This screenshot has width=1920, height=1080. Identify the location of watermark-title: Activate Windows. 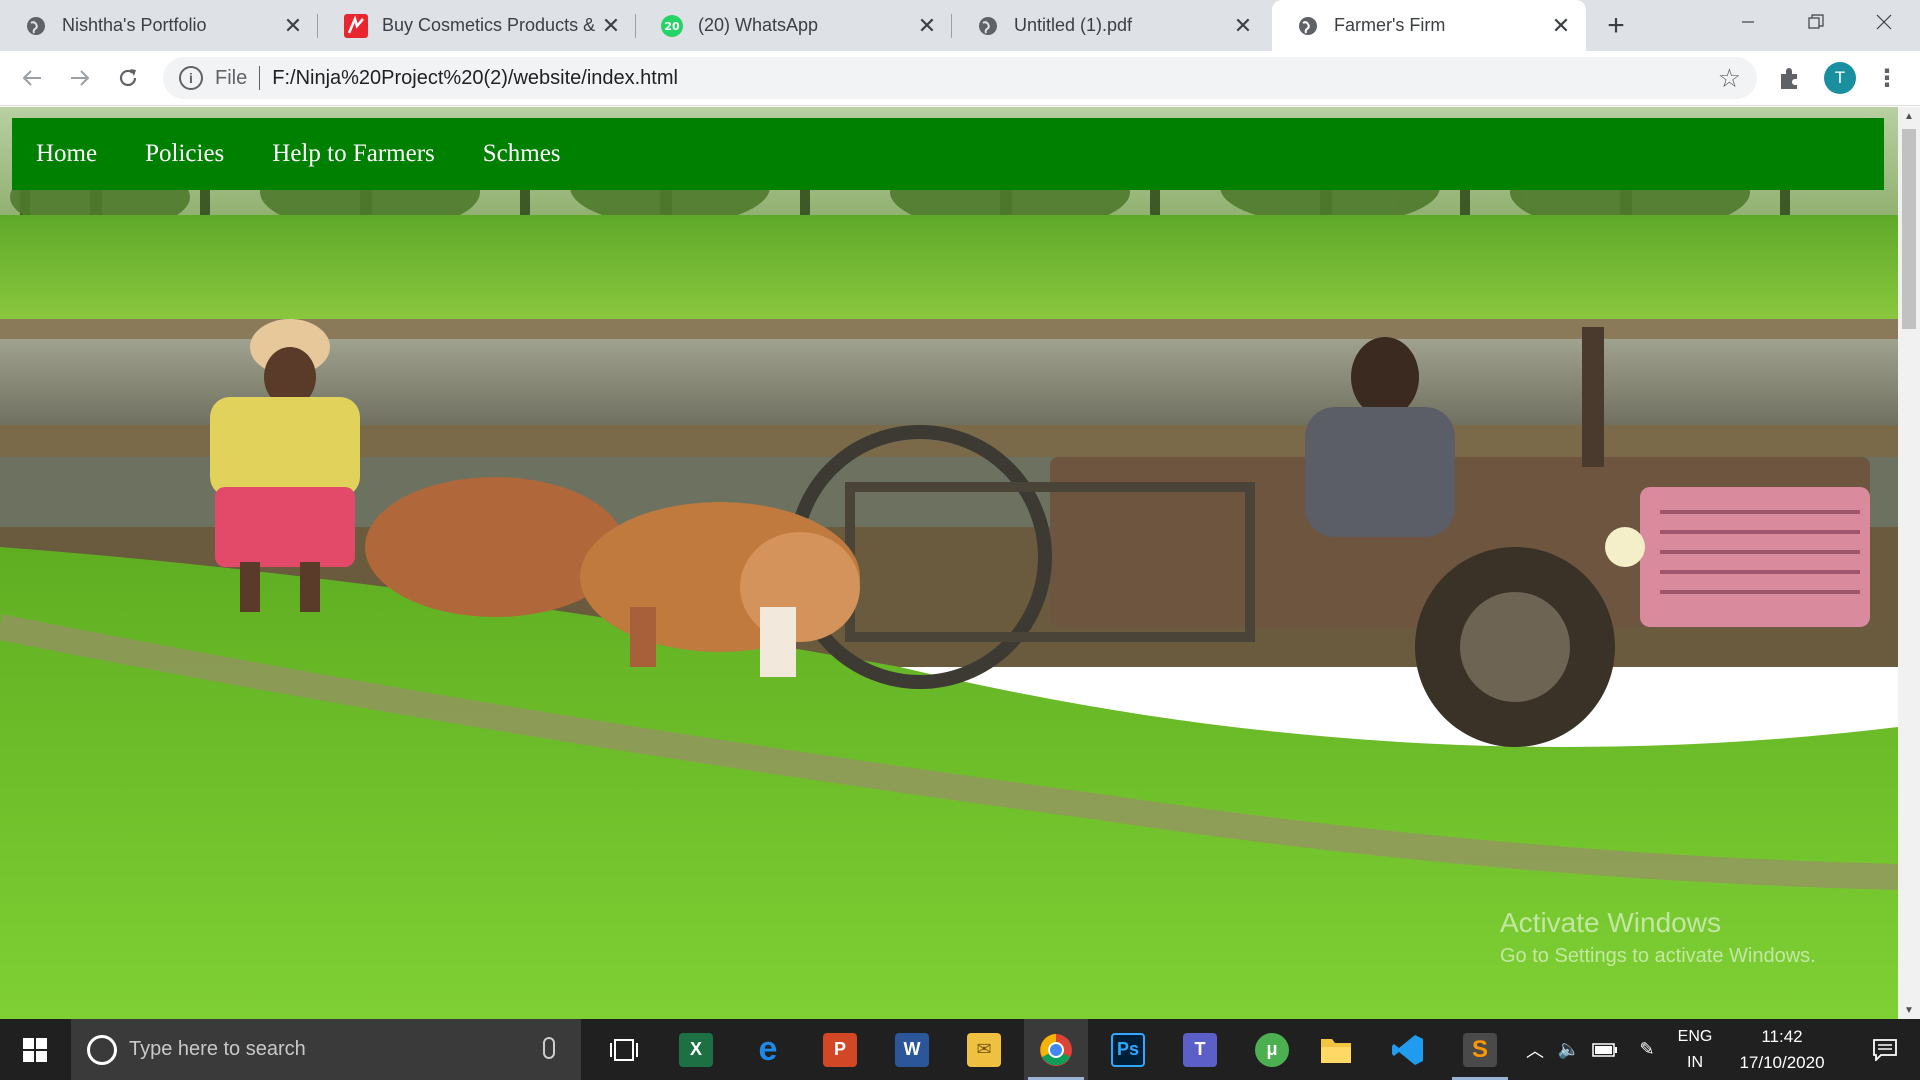
(1610, 922).